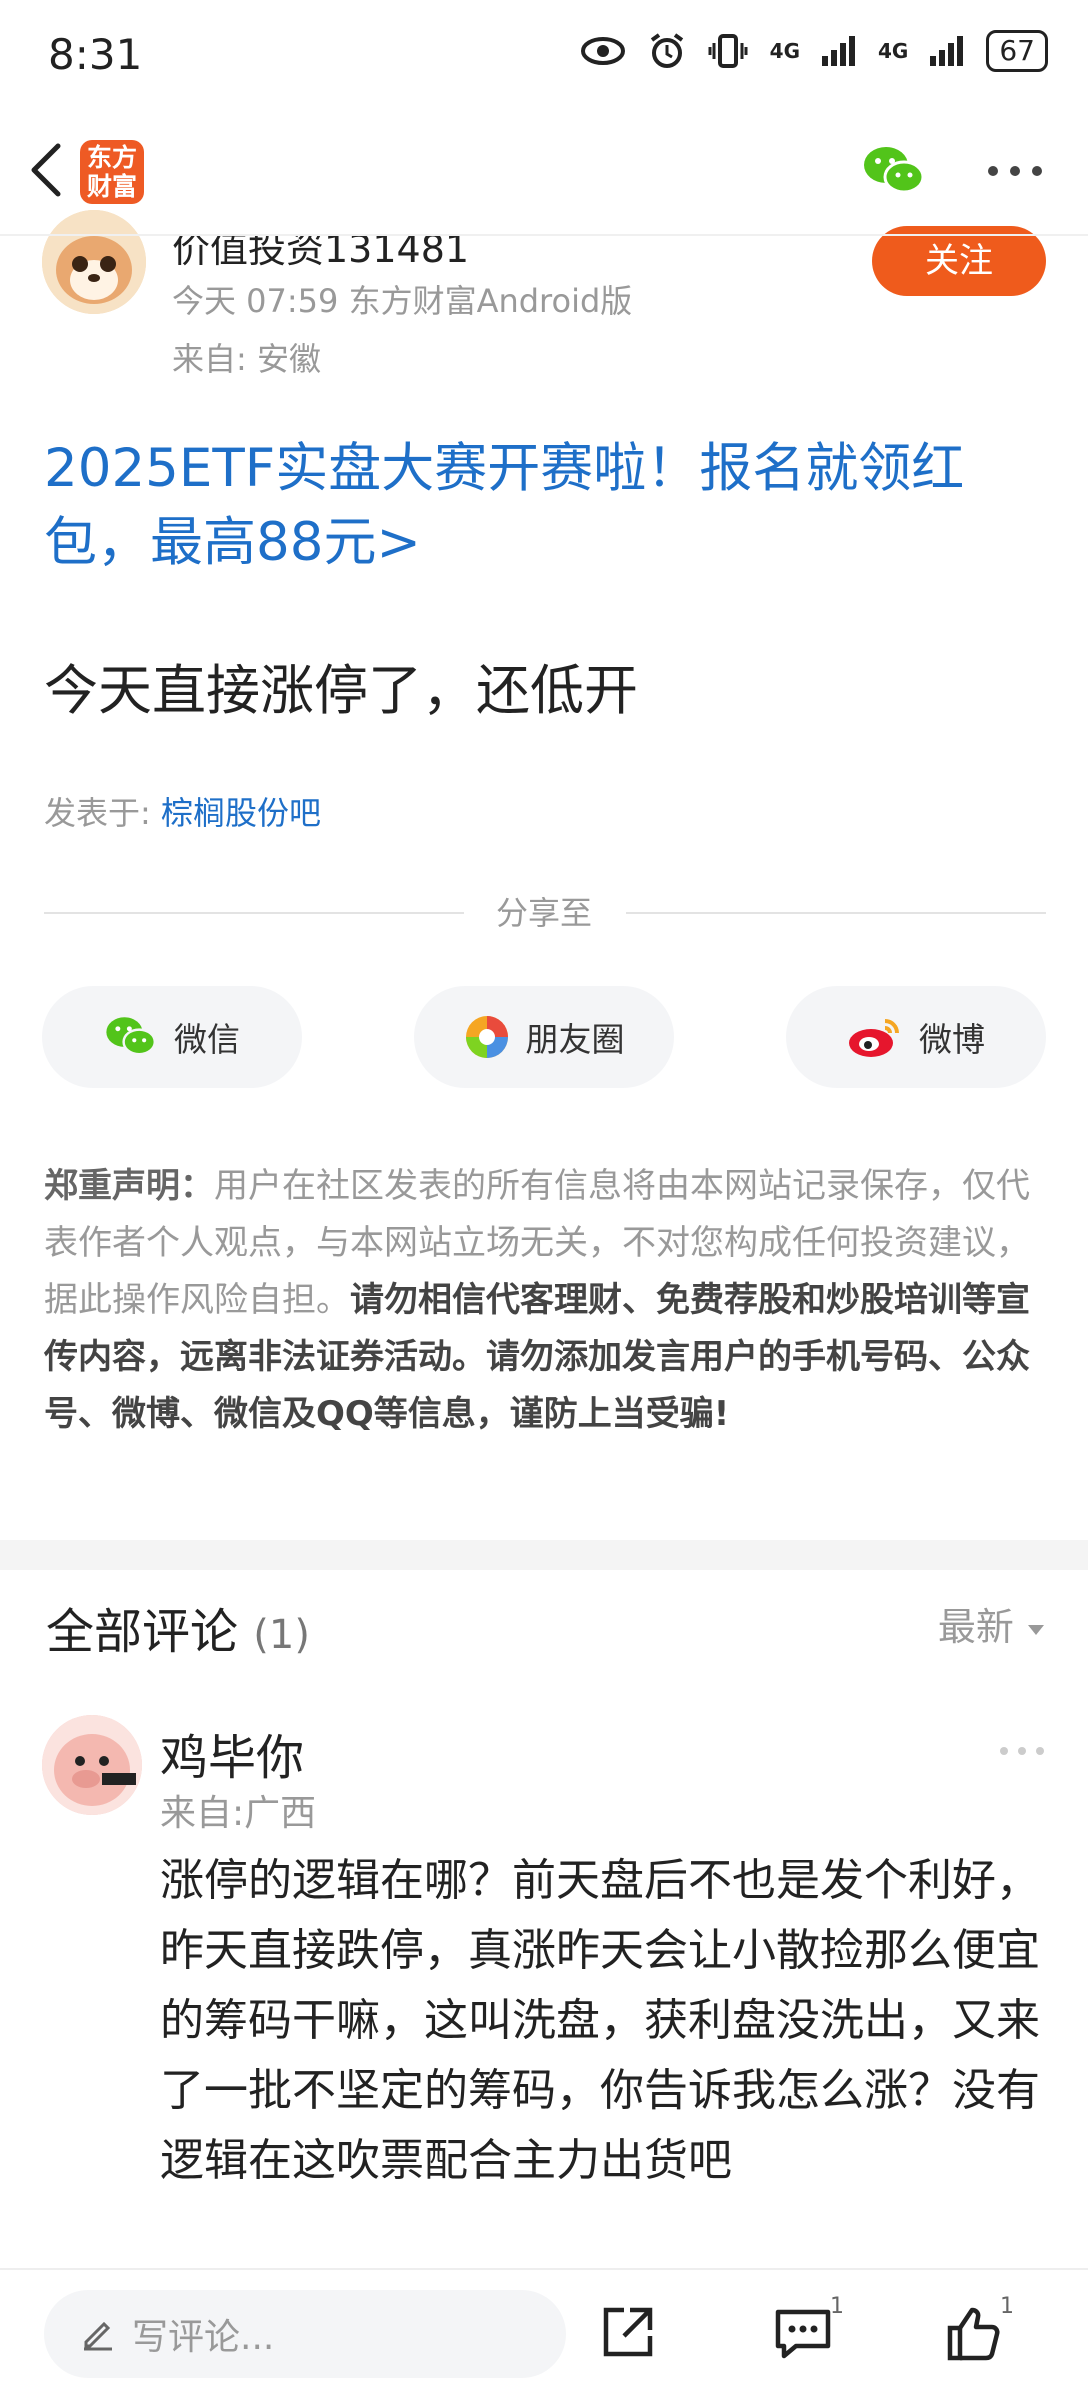 The width and height of the screenshot is (1088, 2402). I want to click on signal-label-2: 4G, so click(893, 51).